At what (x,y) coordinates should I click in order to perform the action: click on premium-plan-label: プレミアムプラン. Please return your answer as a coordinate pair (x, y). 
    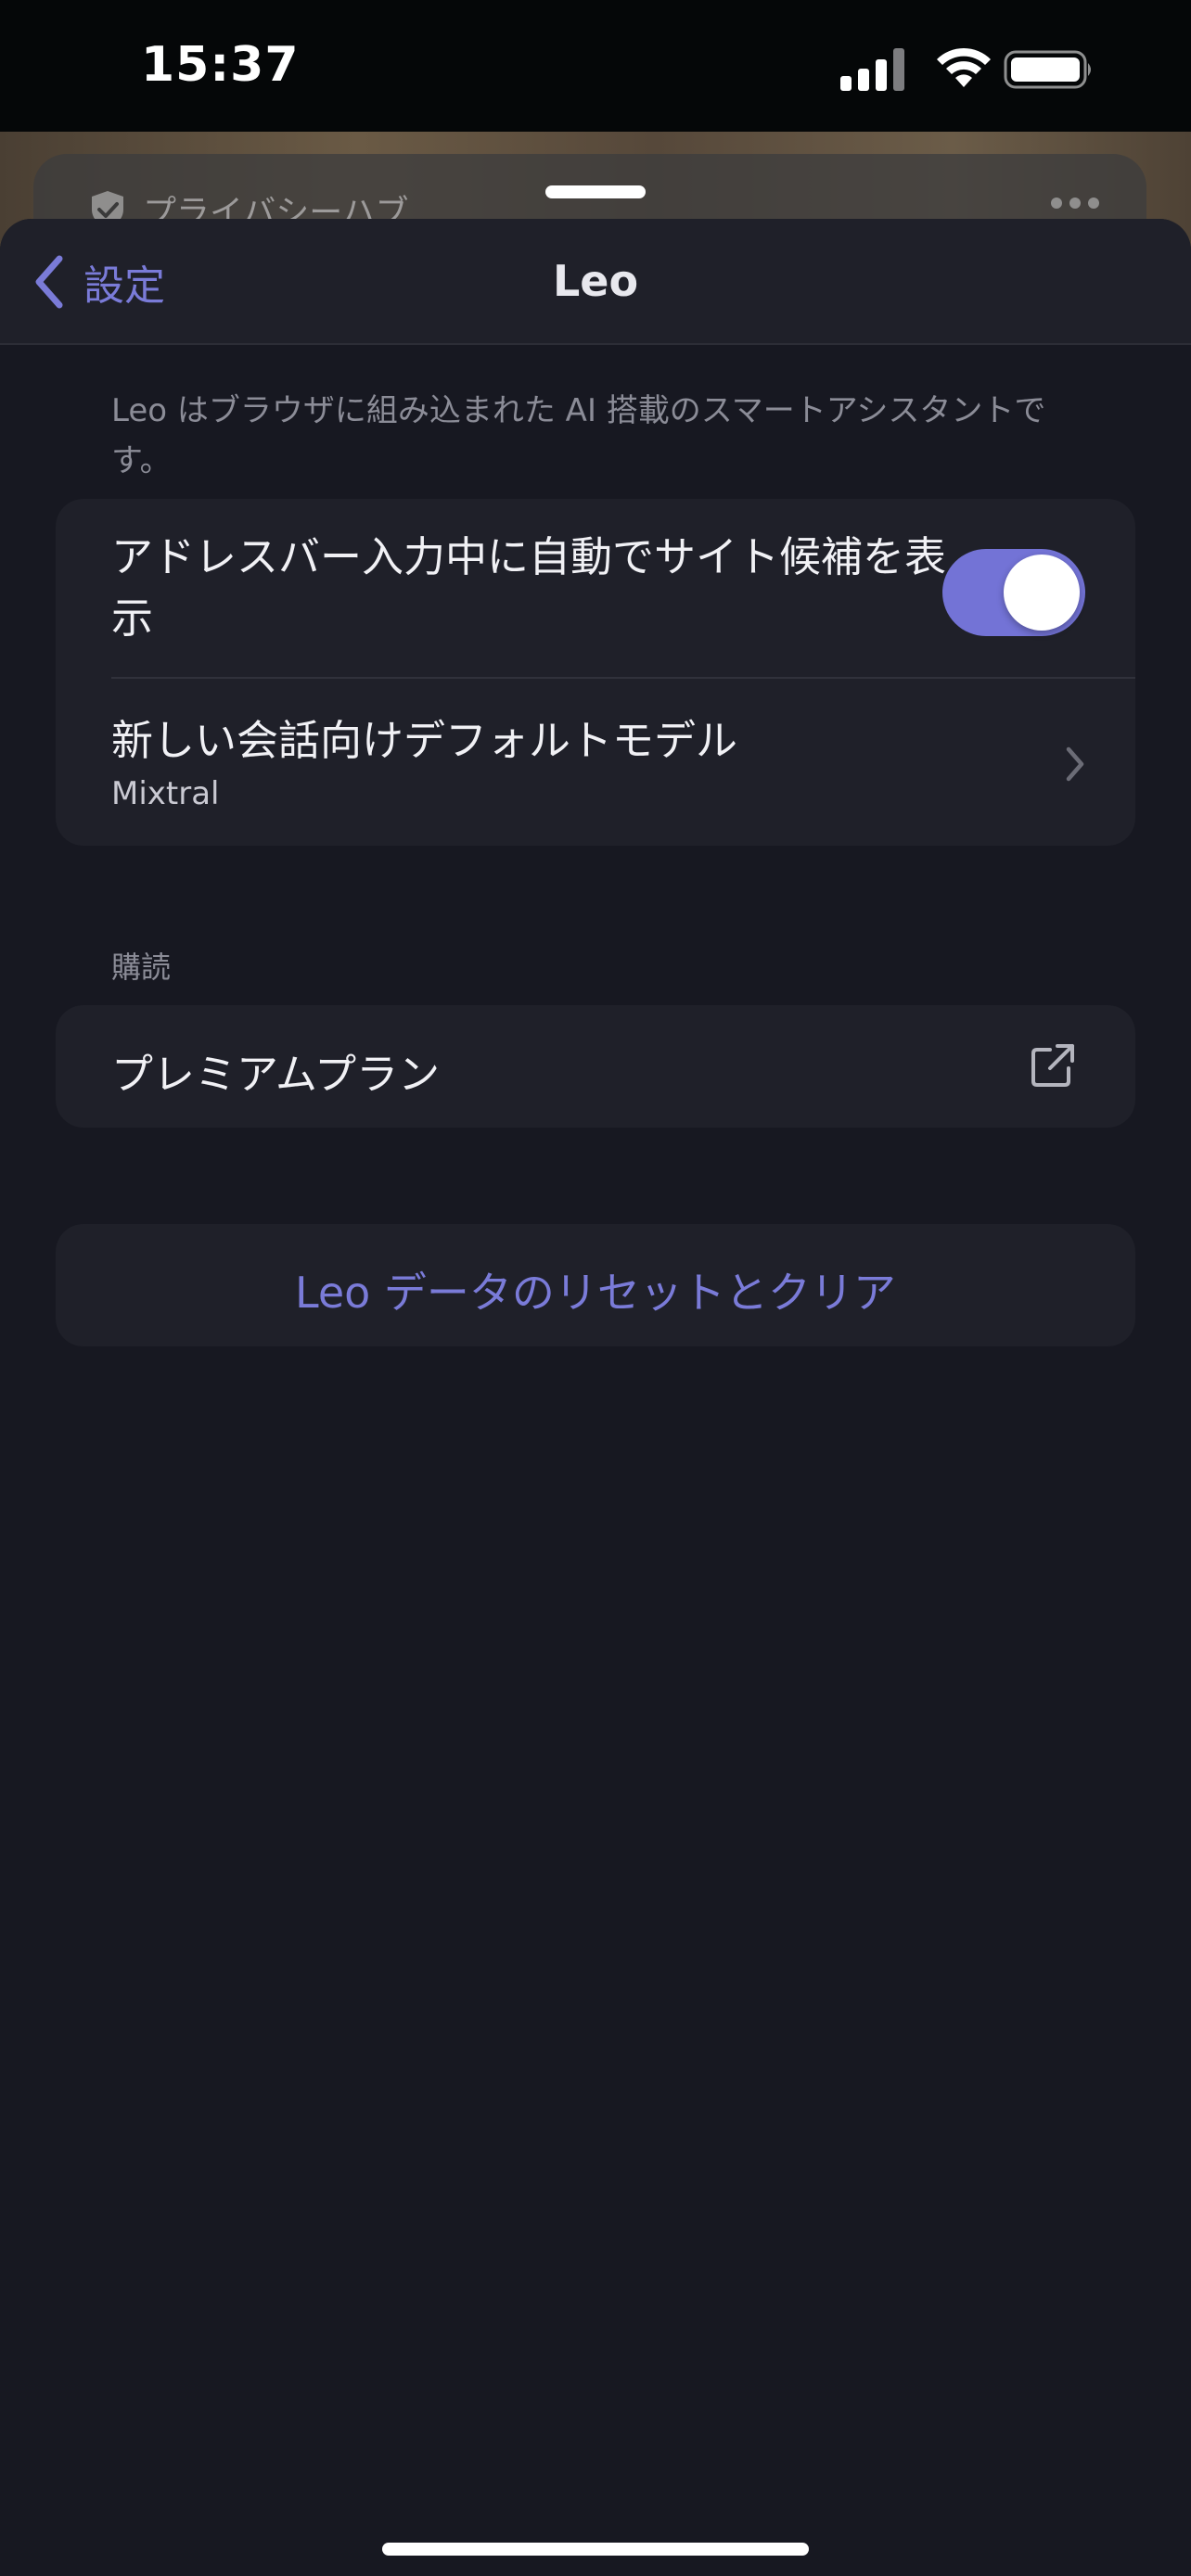
    Looking at the image, I should click on (276, 1075).